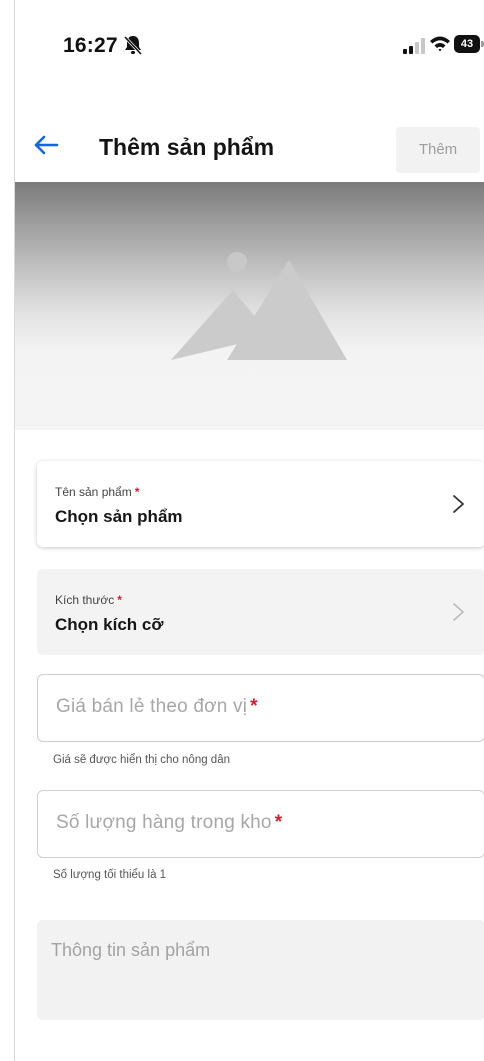  Describe the element at coordinates (440, 44) in the screenshot. I see `wifi-icon` at that location.